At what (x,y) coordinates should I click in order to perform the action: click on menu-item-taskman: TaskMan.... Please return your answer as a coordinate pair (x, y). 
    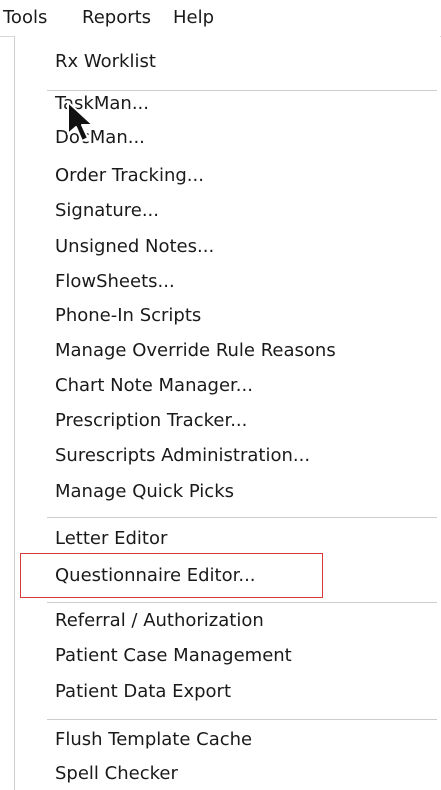
    Looking at the image, I should click on (102, 104).